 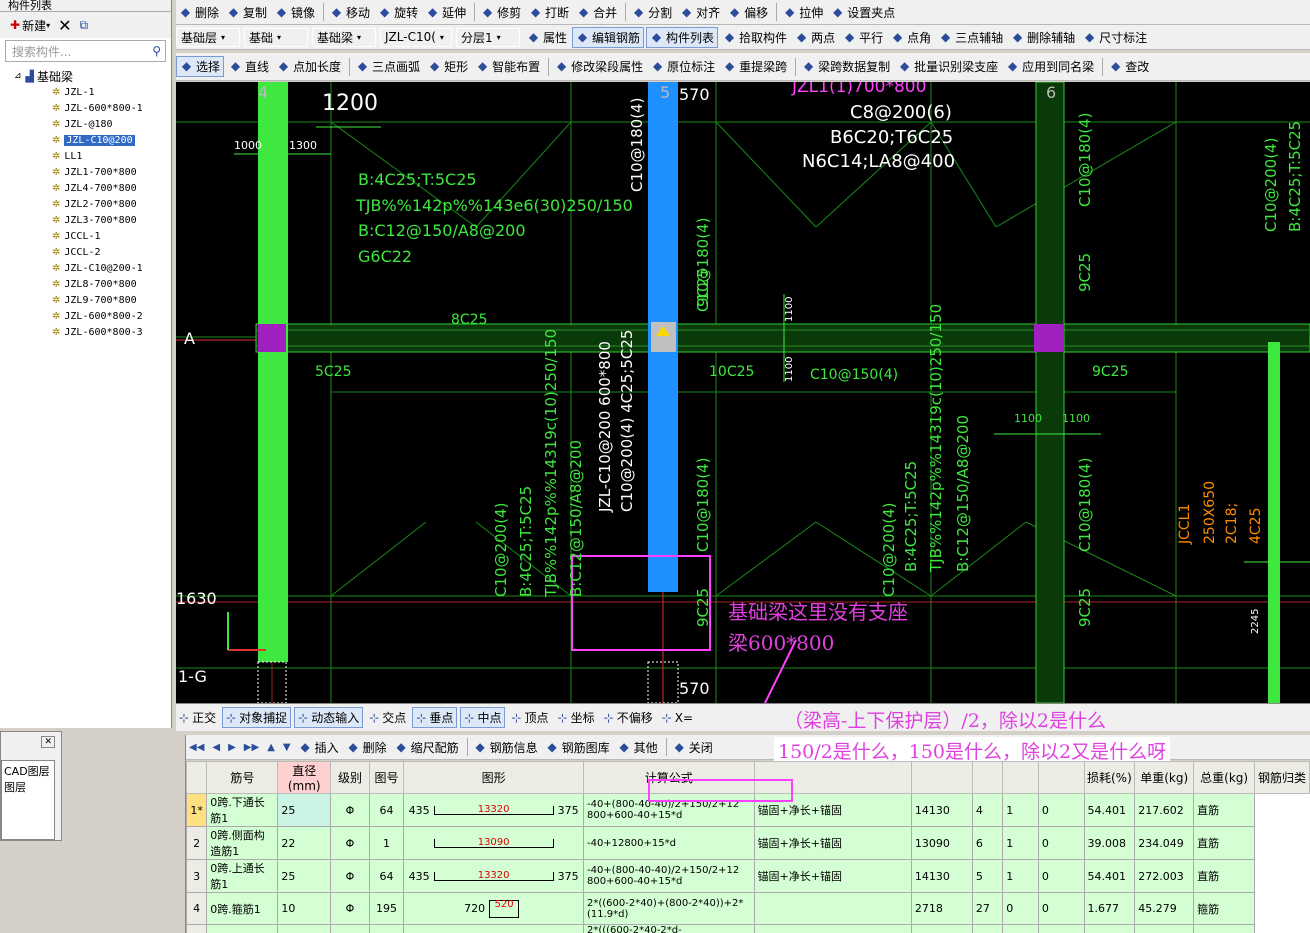 I want to click on cad-layer-window: ✕ CAD图层 图层, so click(x=31, y=786).